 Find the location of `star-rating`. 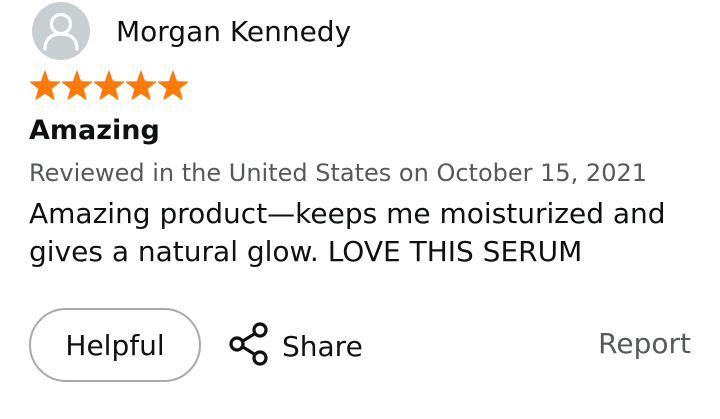

star-rating is located at coordinates (109, 86).